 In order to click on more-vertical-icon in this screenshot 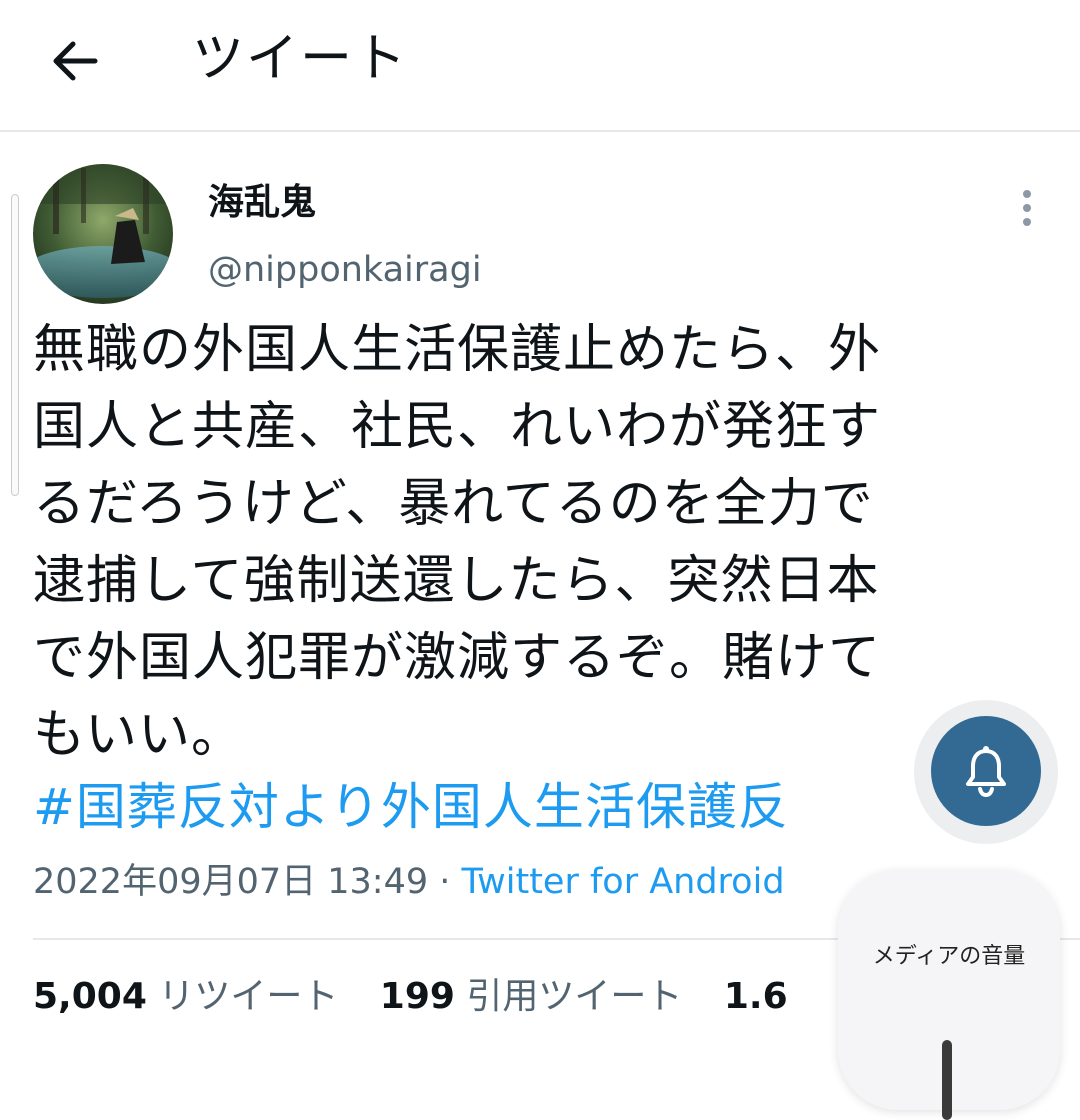, I will do `click(1027, 194)`.